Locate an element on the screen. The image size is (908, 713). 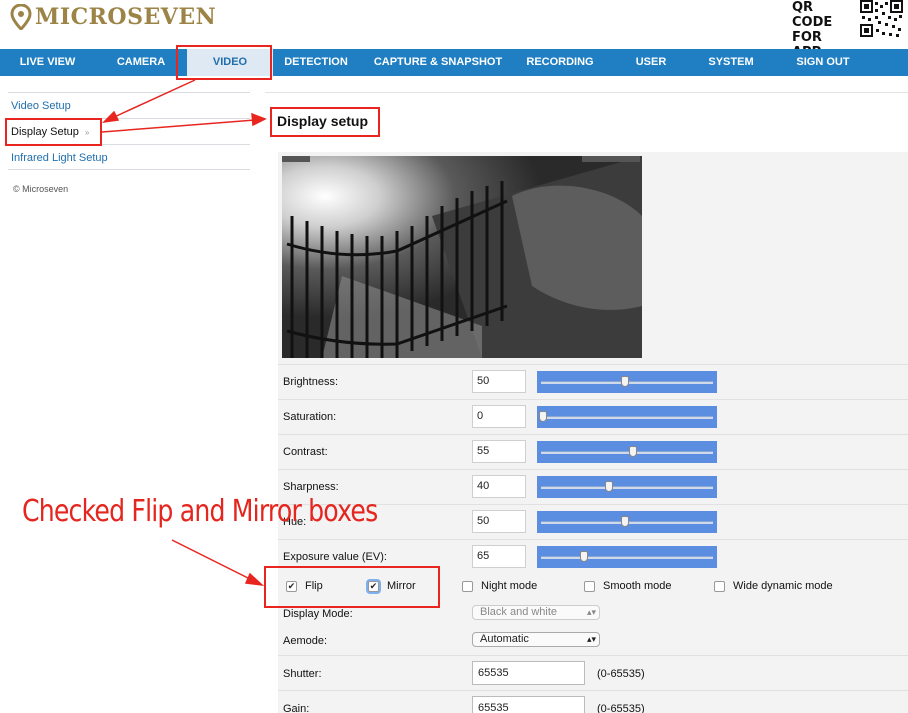
annotation-arrows is located at coordinates (184, 333).